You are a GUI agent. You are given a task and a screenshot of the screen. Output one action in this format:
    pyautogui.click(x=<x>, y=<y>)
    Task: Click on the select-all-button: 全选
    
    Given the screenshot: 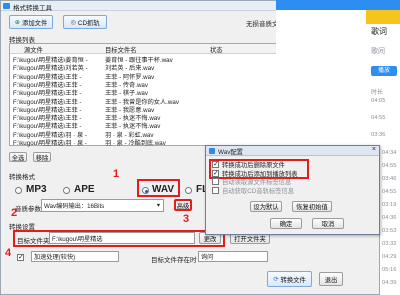 What is the action you would take?
    pyautogui.click(x=18, y=157)
    